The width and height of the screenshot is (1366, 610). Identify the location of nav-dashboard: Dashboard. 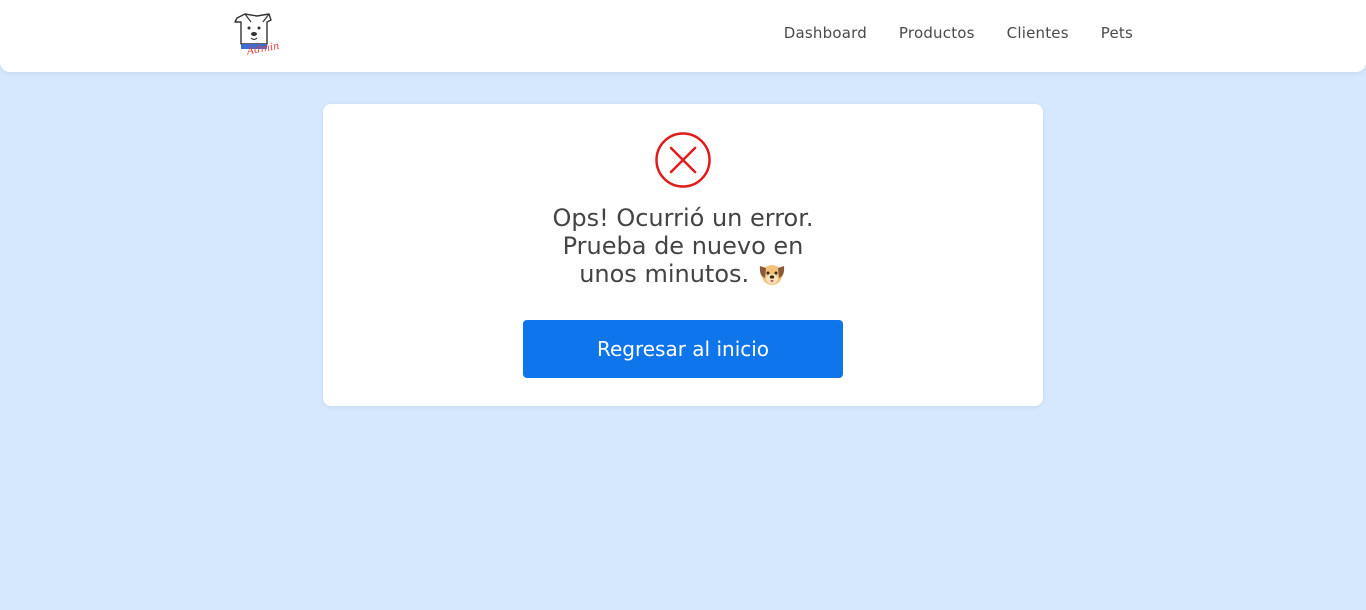
(825, 33).